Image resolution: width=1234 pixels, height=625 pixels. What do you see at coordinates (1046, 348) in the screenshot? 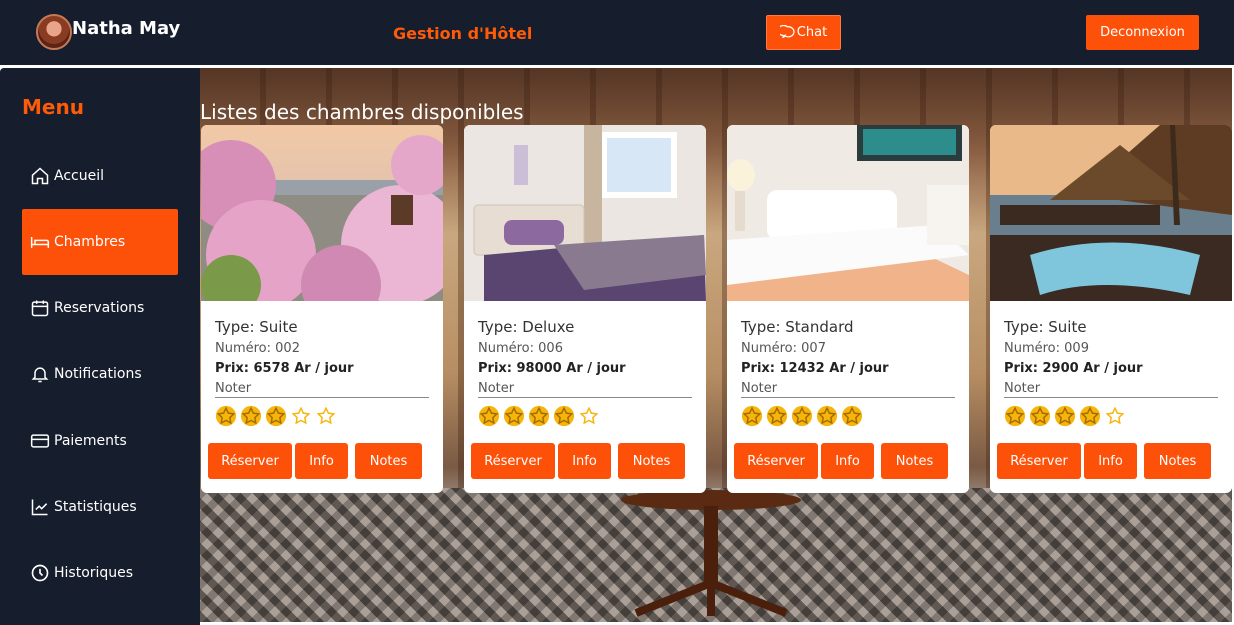
I see `room-number: Numéro: 009` at bounding box center [1046, 348].